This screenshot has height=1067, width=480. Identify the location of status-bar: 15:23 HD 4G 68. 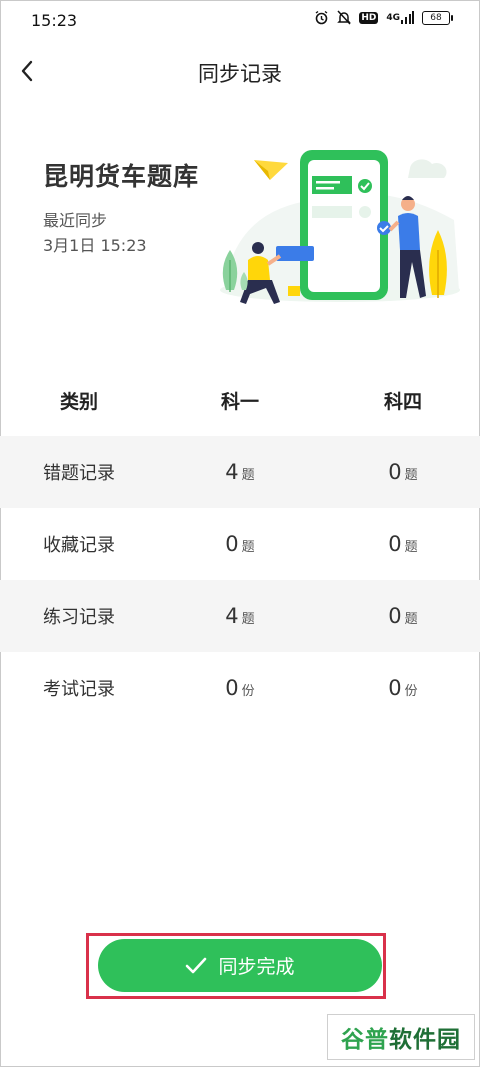
(240, 21).